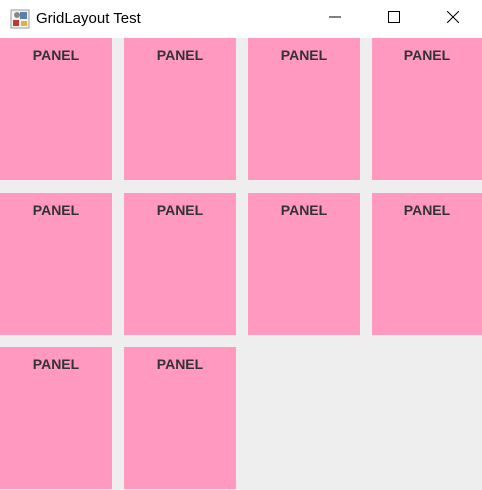 Image resolution: width=482 pixels, height=490 pixels. Describe the element at coordinates (88, 18) in the screenshot. I see `window-title: GridLayout Test` at that location.